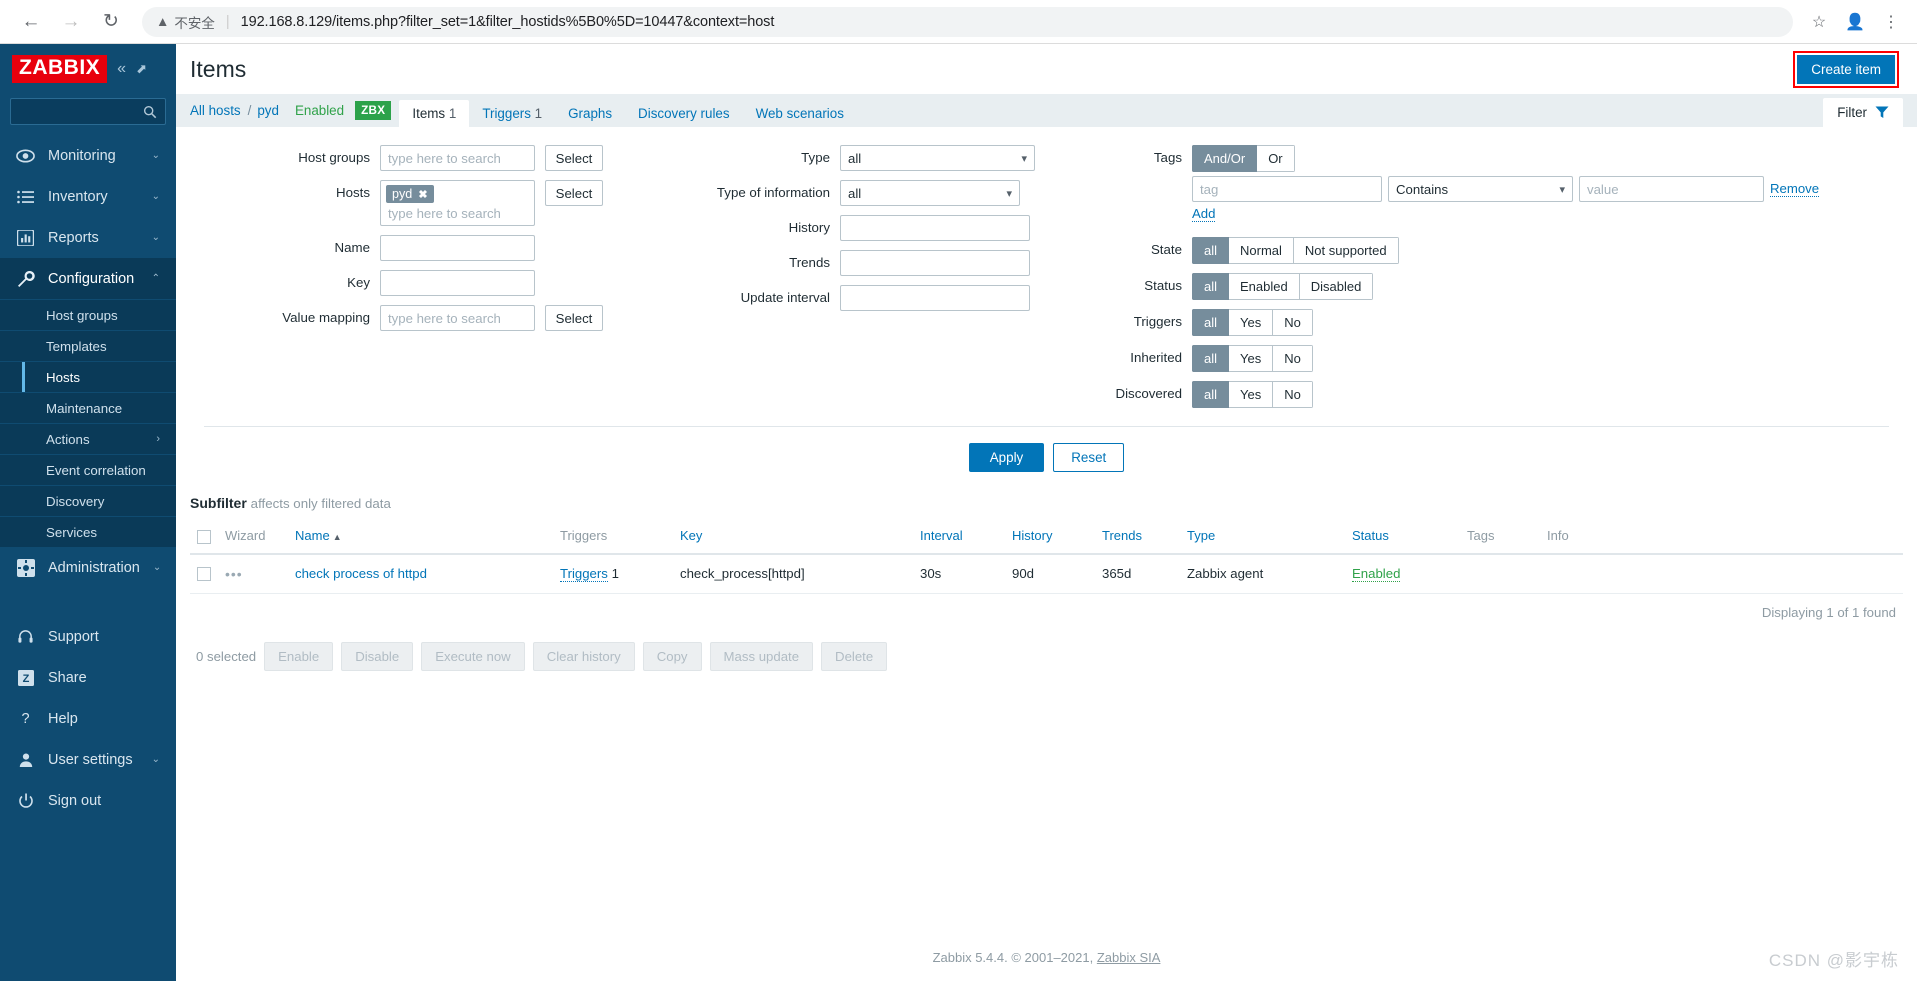 Image resolution: width=1917 pixels, height=981 pixels. I want to click on filter-tab: Filter, so click(1863, 112).